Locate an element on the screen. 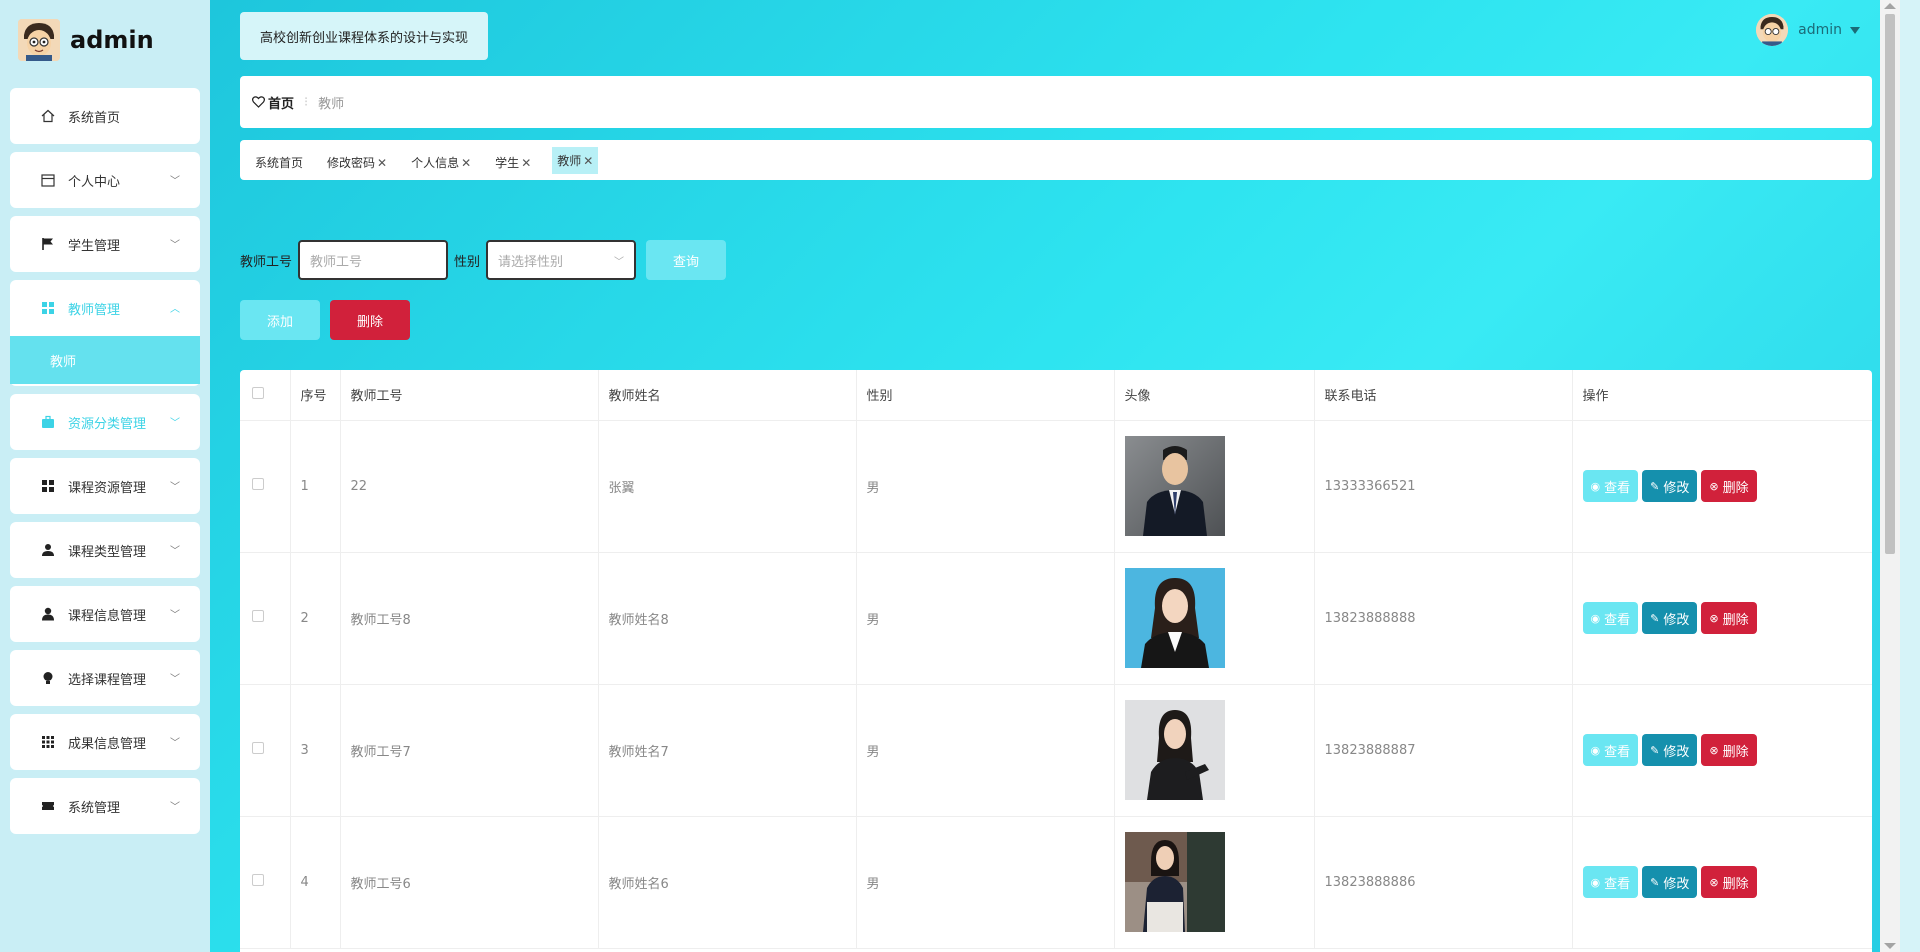 The image size is (1920, 952). menu-label: 资源分类管理 is located at coordinates (107, 424).